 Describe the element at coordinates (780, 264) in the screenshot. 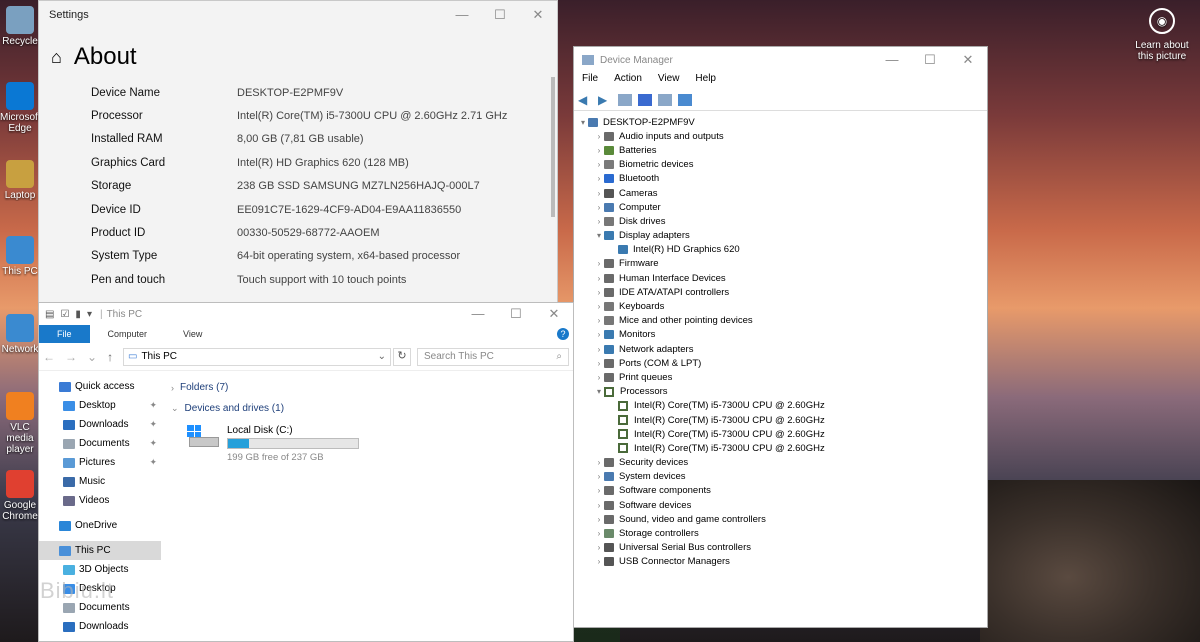

I see `device-category: › Firmware` at that location.